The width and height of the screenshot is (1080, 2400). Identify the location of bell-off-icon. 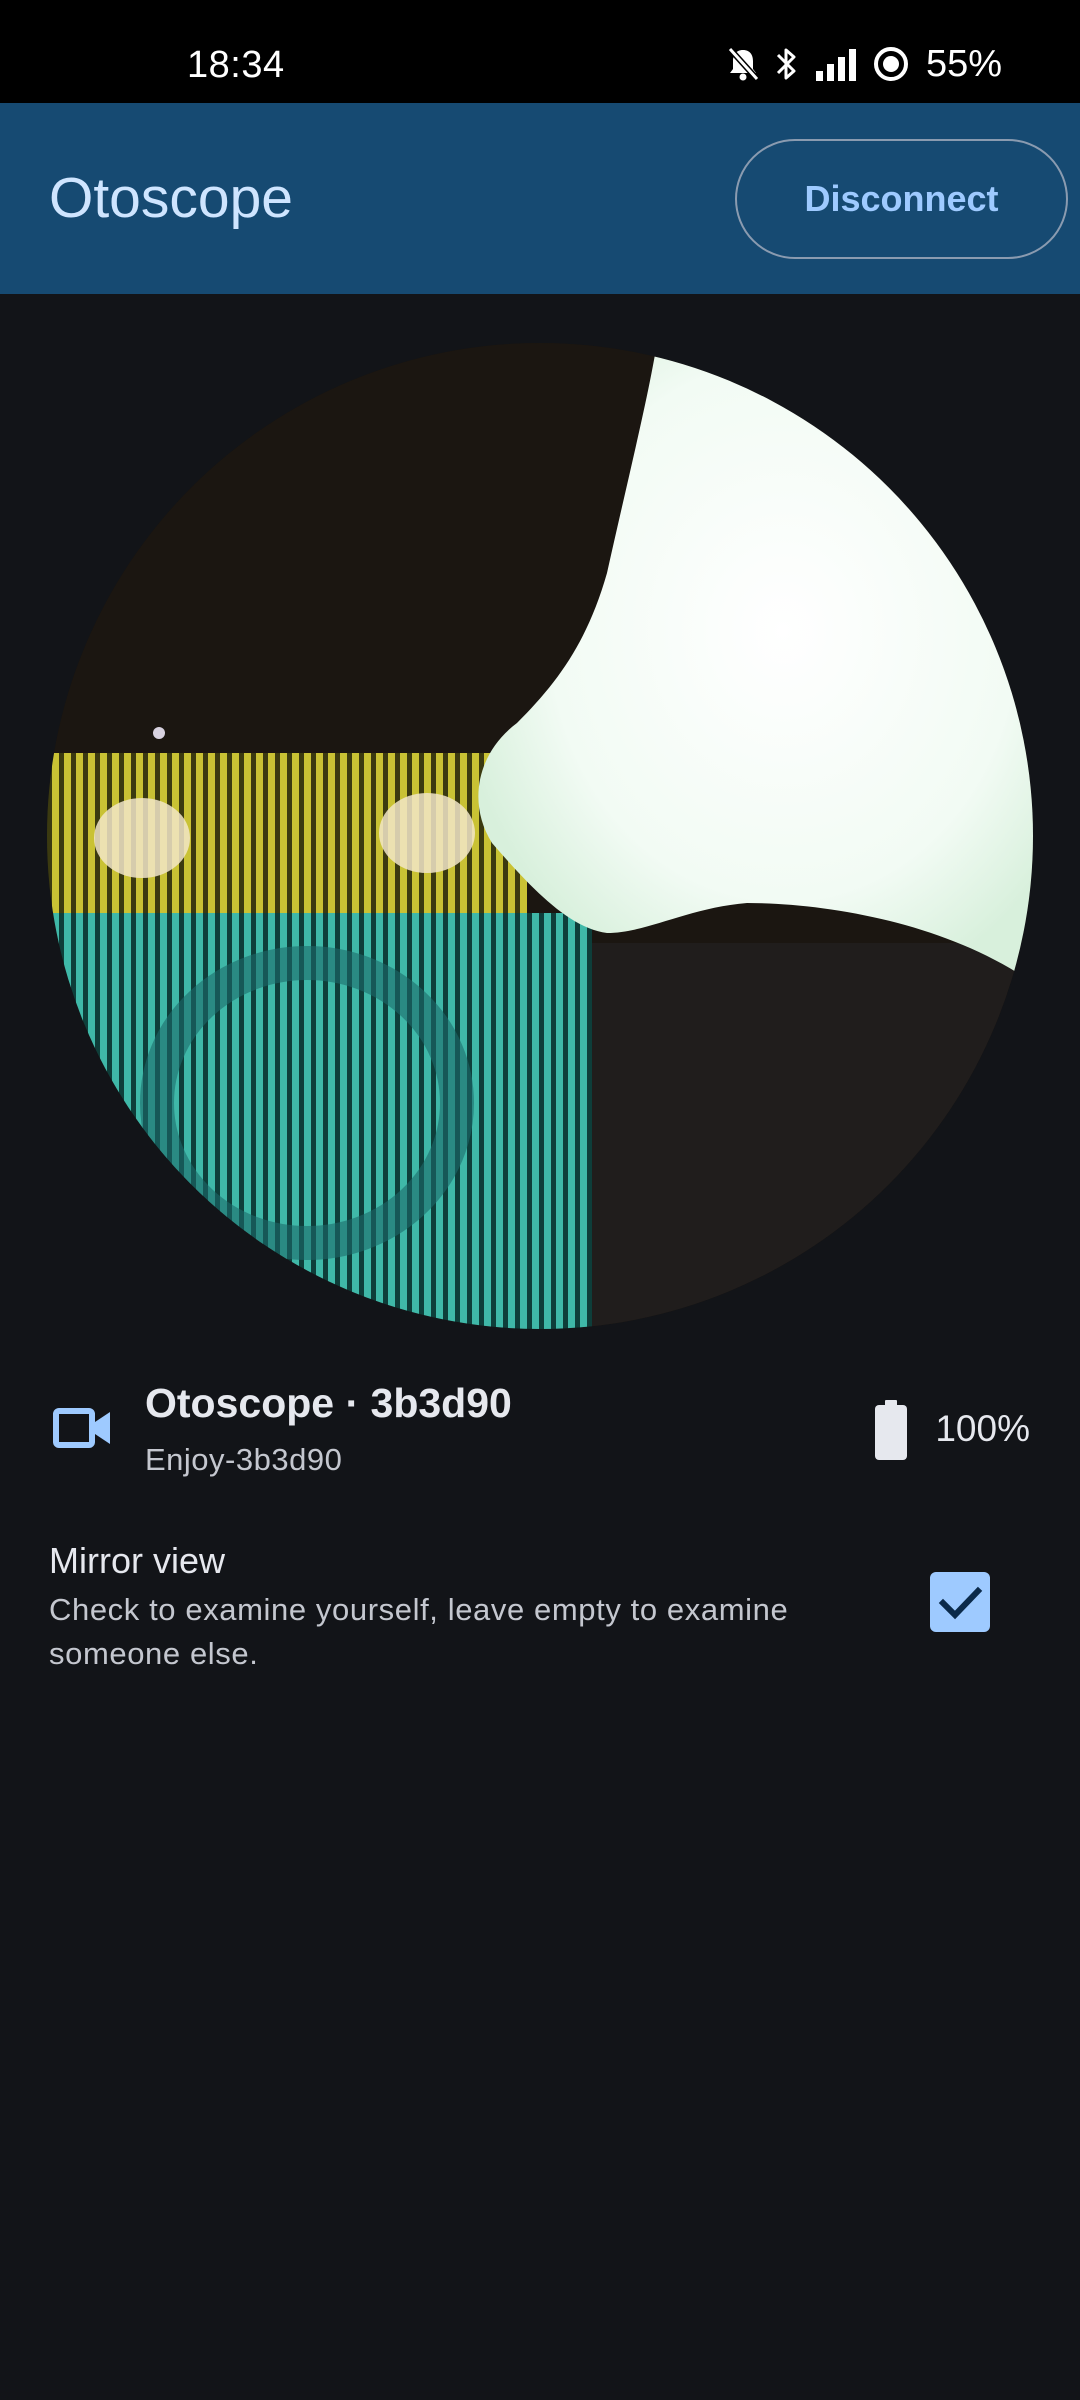
(743, 64).